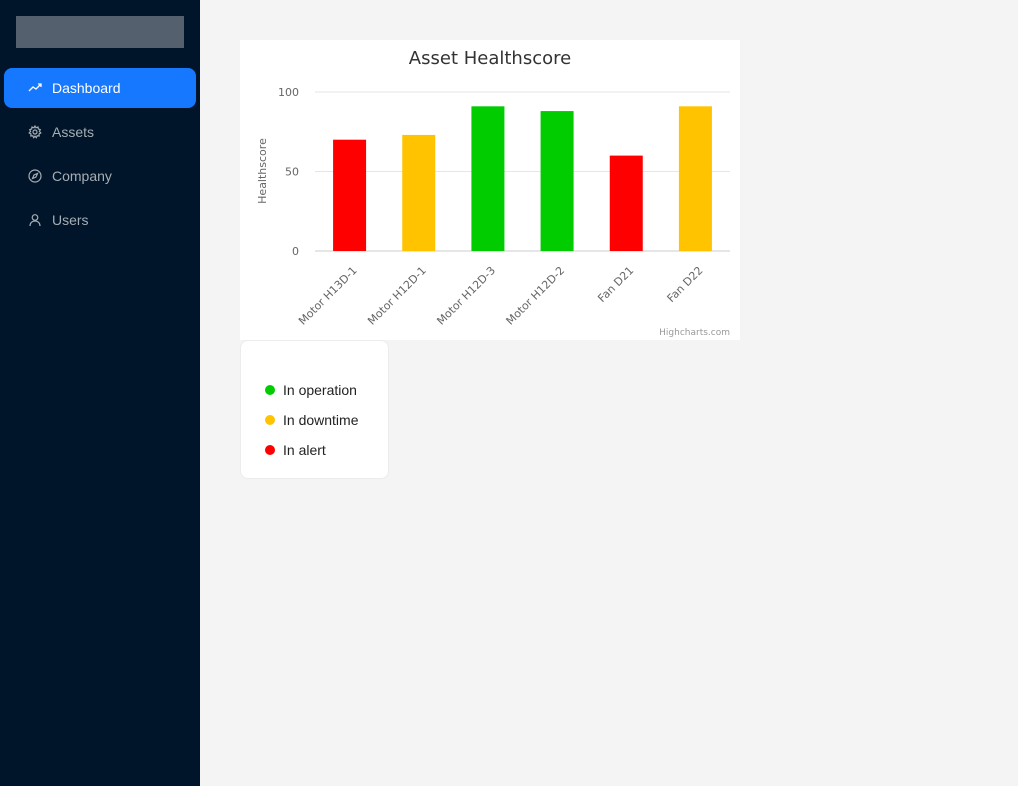 This screenshot has height=786, width=1018. I want to click on status-legend: In operation In downtime In alert, so click(314, 409).